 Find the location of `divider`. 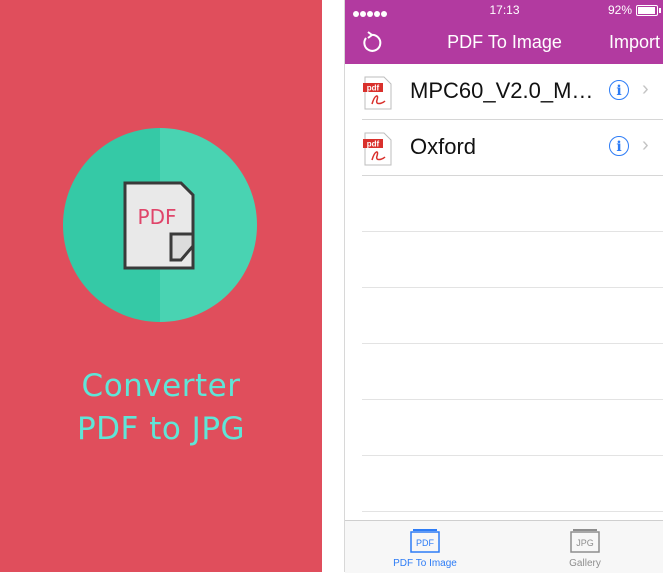

divider is located at coordinates (333, 286).